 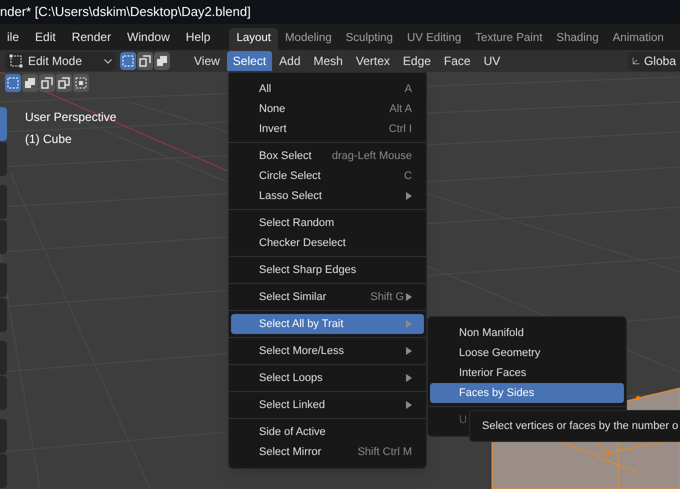 What do you see at coordinates (56, 61) in the screenshot?
I see `mode-label: Edit Mode` at bounding box center [56, 61].